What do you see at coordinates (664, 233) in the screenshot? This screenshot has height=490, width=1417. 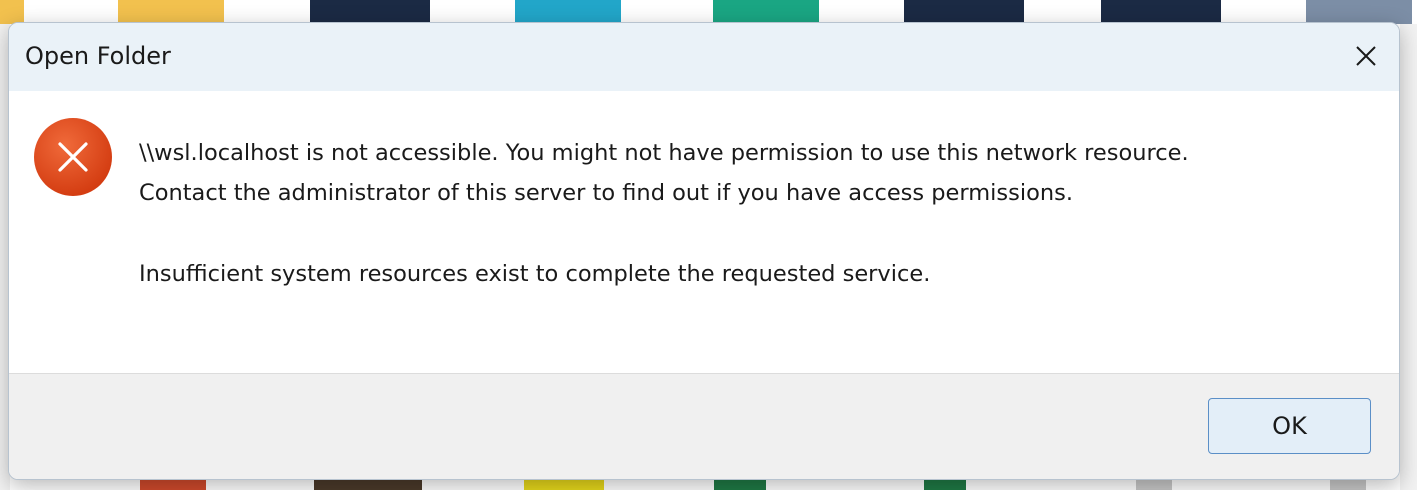 I see `message-spacer` at bounding box center [664, 233].